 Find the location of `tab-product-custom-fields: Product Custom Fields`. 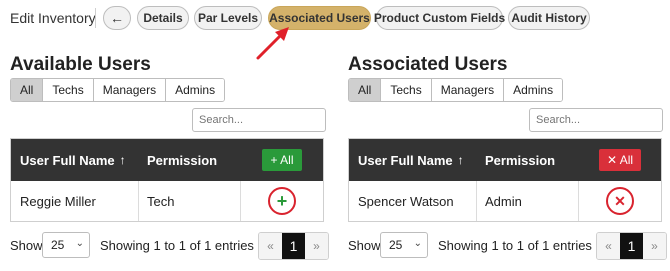

tab-product-custom-fields: Product Custom Fields is located at coordinates (439, 18).